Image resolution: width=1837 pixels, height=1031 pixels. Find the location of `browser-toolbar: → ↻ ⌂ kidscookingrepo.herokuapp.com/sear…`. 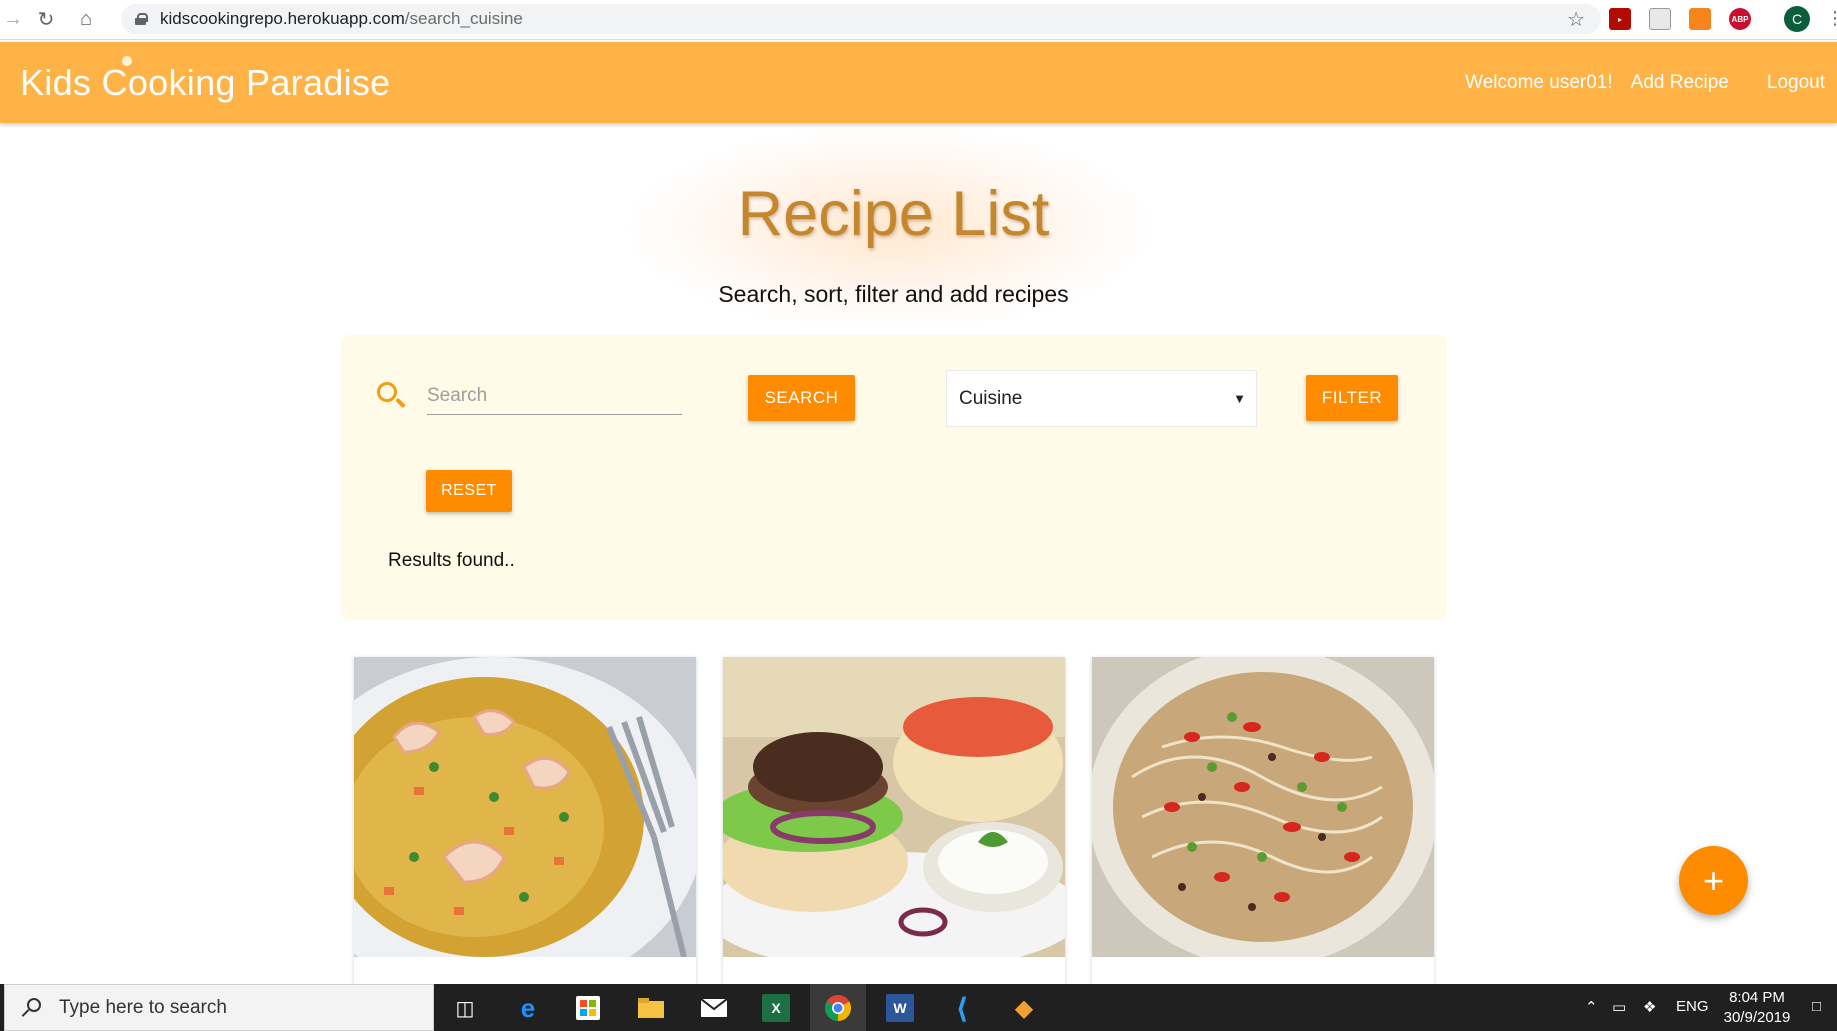

browser-toolbar: → ↻ ⌂ kidscookingrepo.herokuapp.com/sear… is located at coordinates (918, 20).